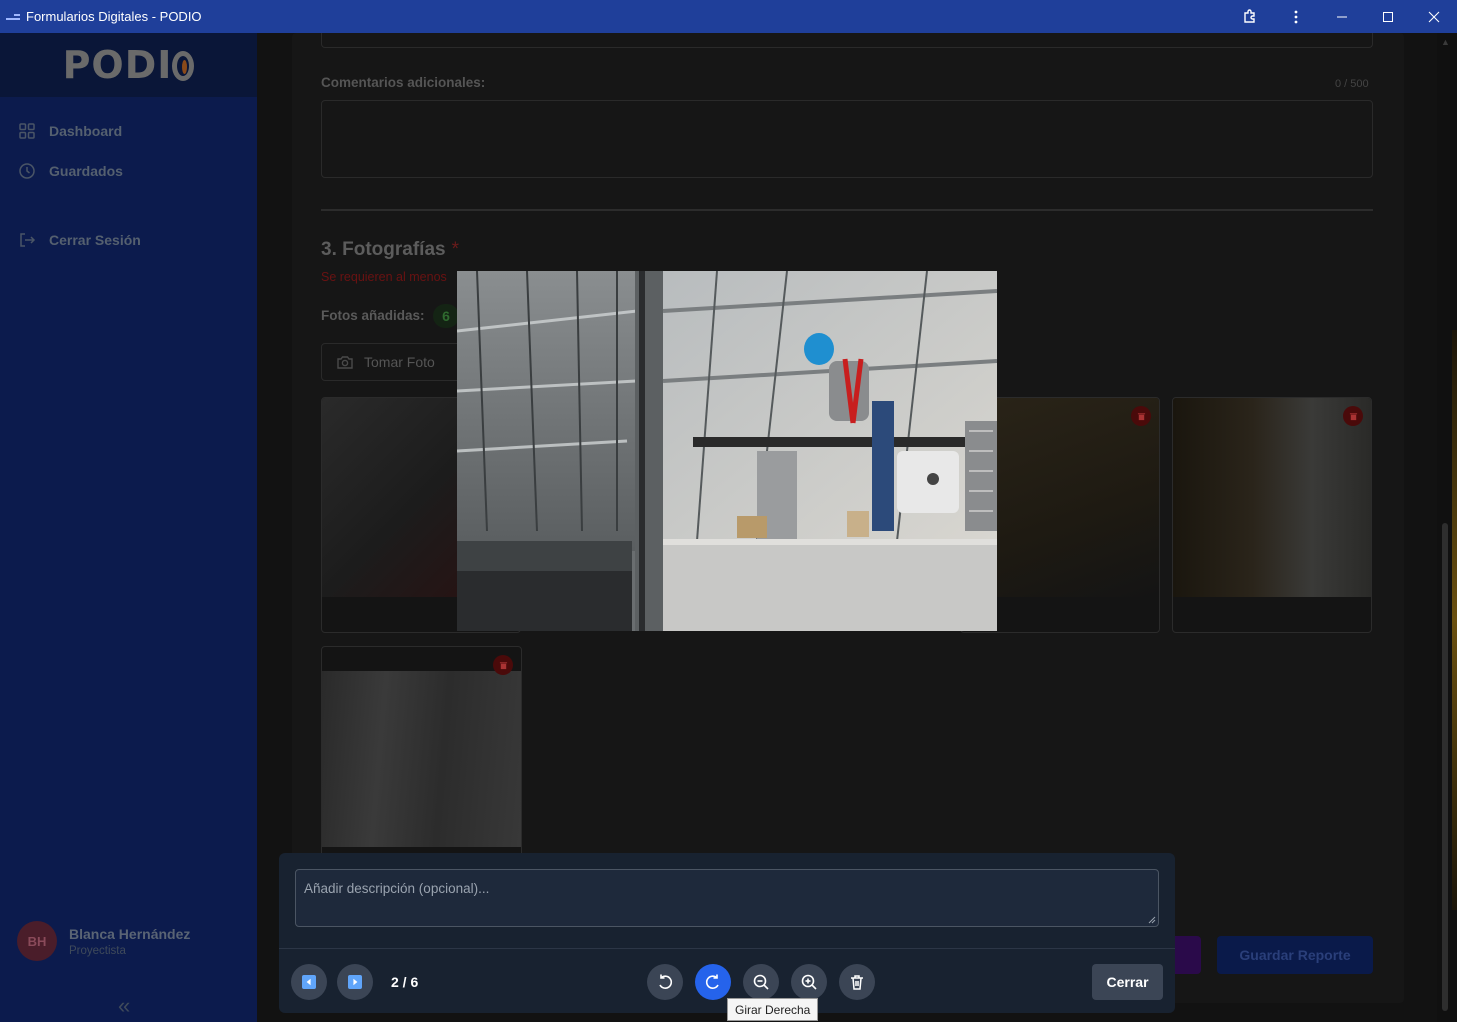 Image resolution: width=1457 pixels, height=1022 pixels. What do you see at coordinates (1250, 16) in the screenshot?
I see `extensions-icon` at bounding box center [1250, 16].